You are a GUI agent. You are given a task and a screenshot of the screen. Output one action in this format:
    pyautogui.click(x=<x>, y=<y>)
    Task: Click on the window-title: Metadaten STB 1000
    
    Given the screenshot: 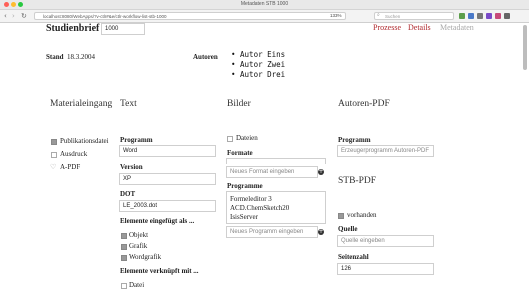 What is the action you would take?
    pyautogui.click(x=264, y=4)
    